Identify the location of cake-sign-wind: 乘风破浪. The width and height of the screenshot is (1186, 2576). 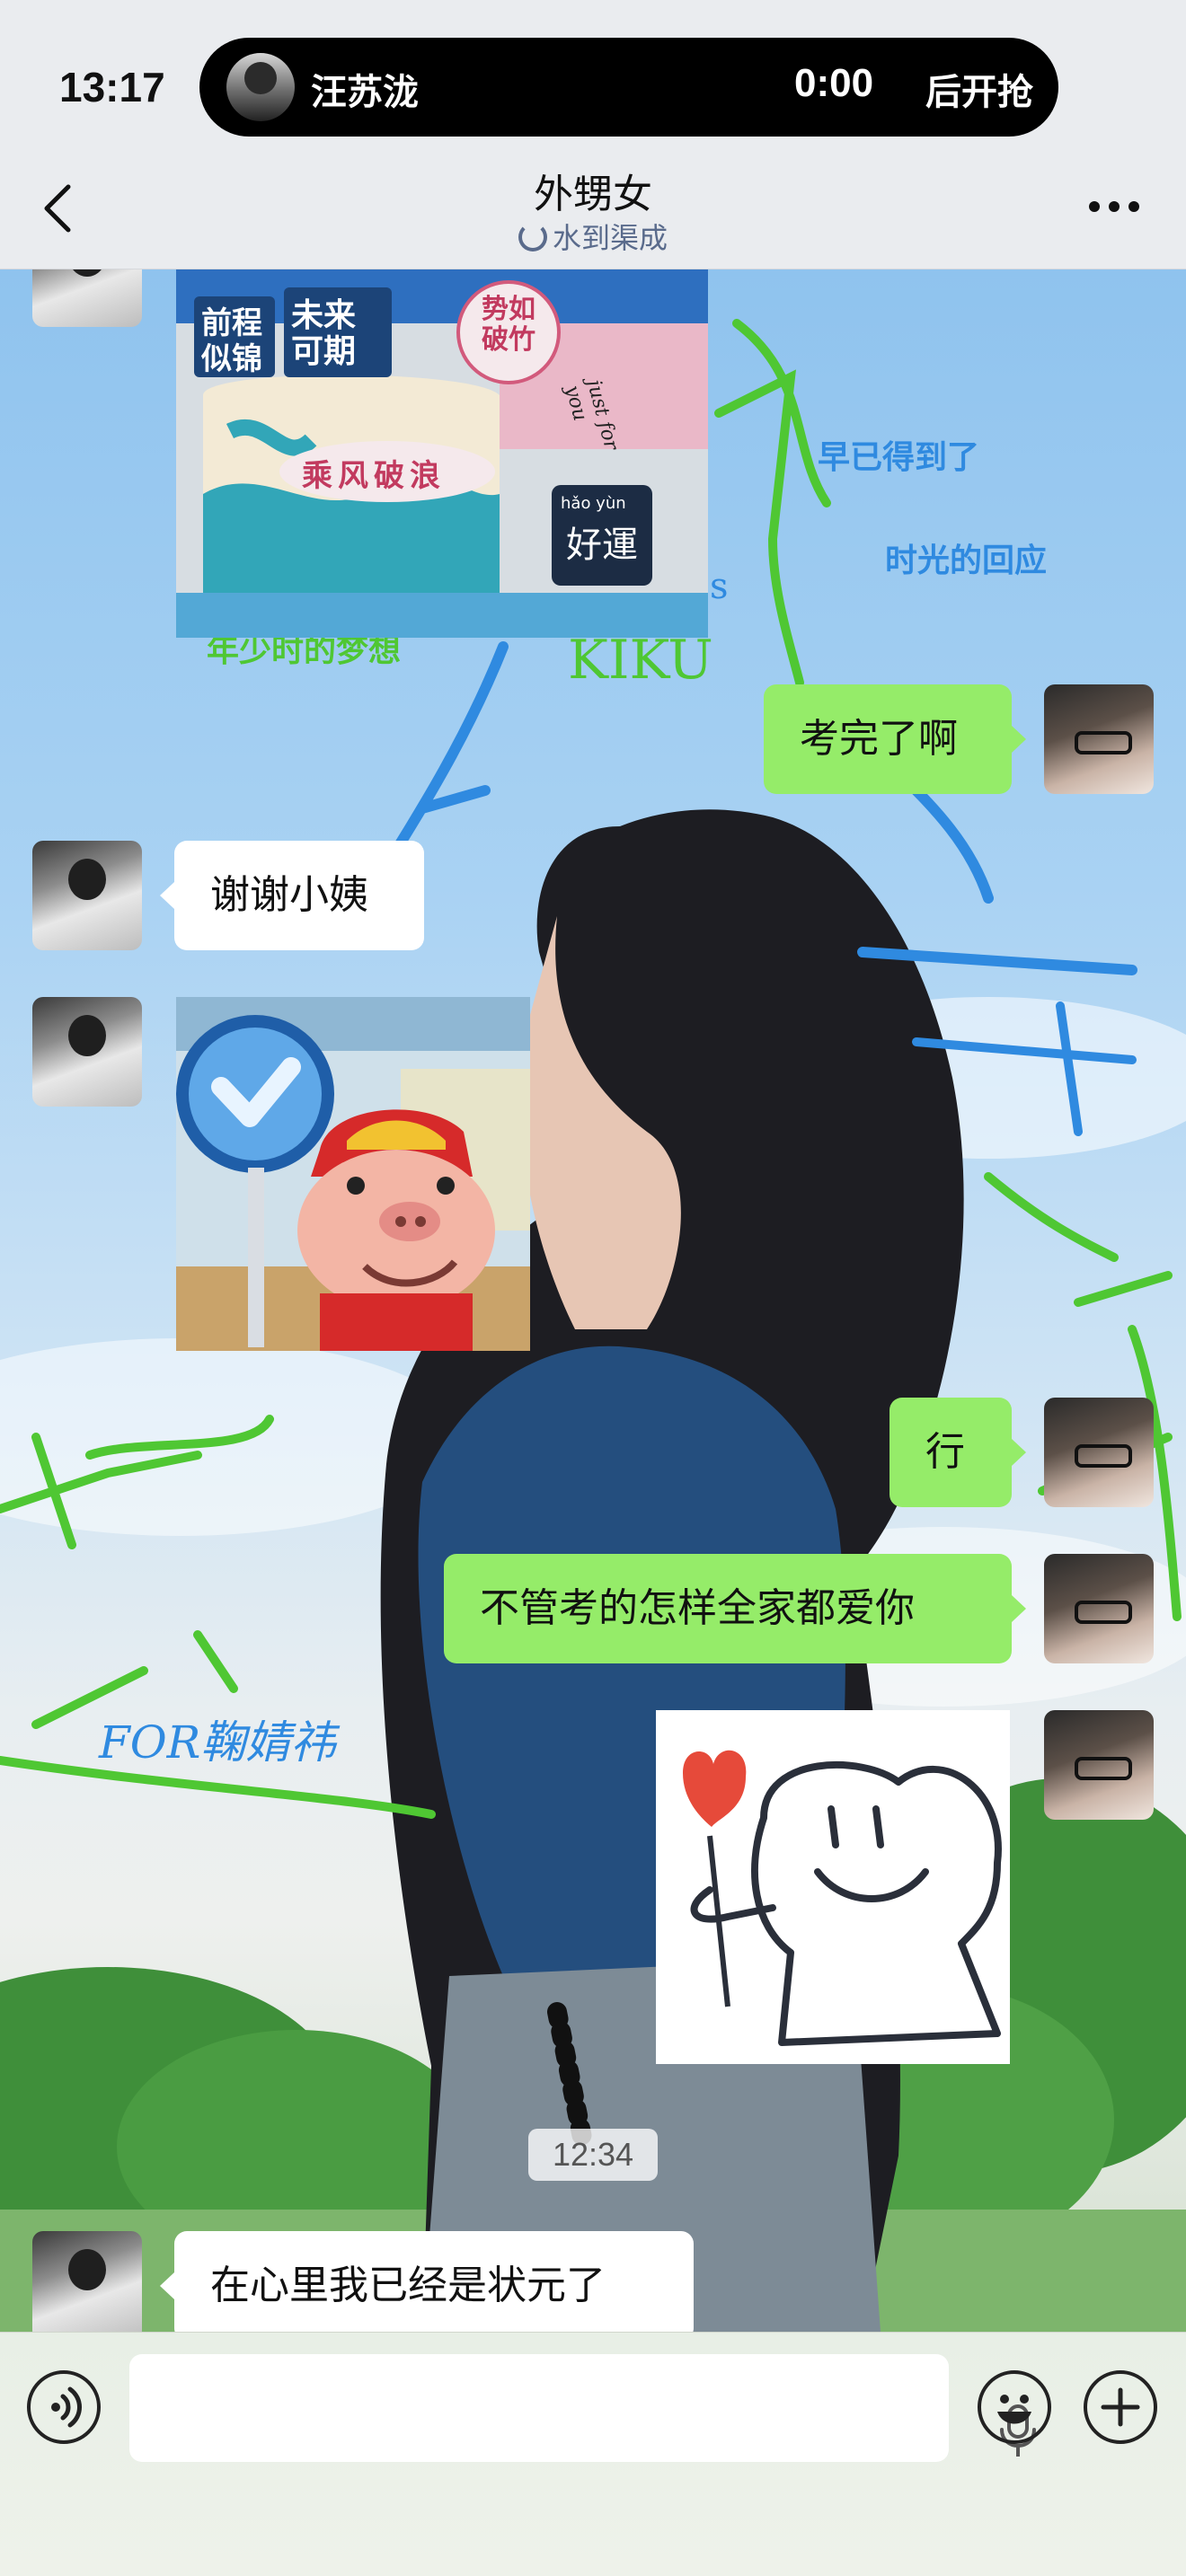
(374, 476).